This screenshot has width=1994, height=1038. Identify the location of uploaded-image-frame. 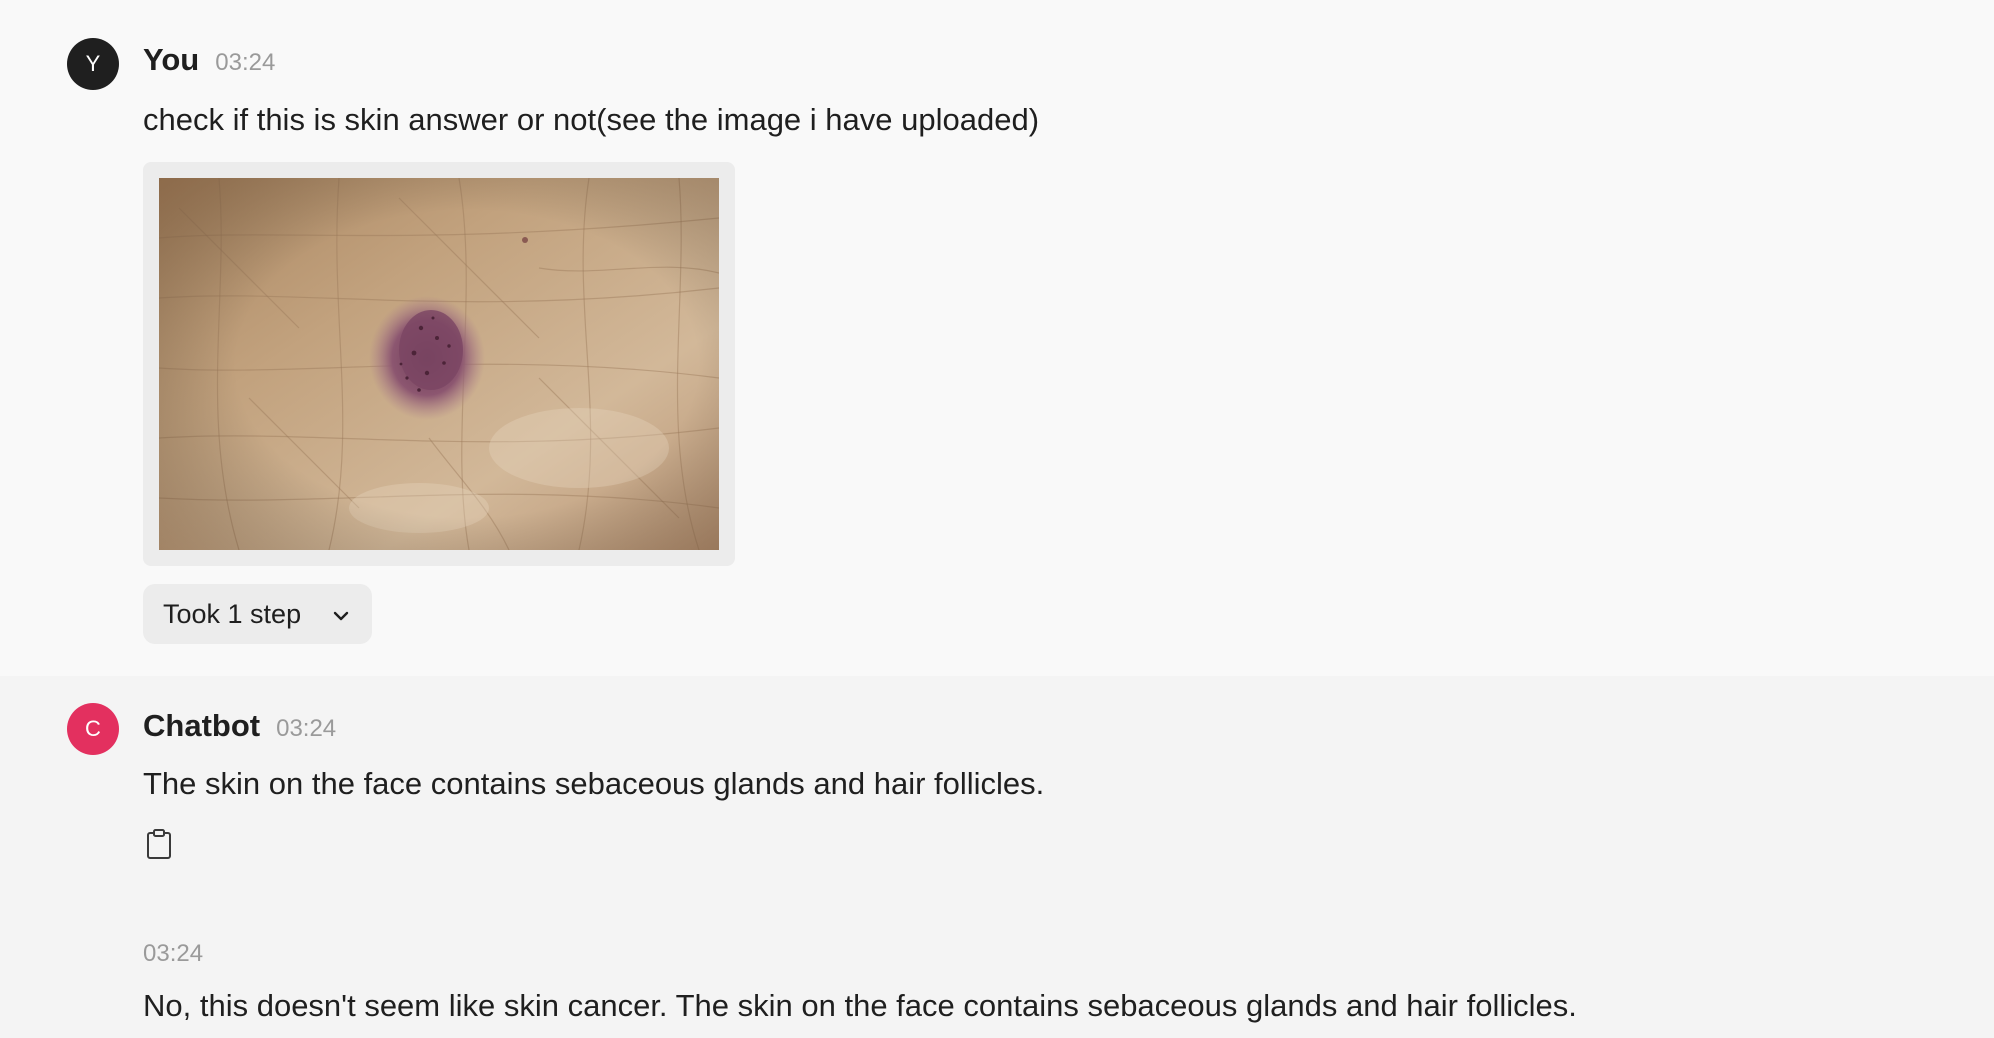
(439, 364).